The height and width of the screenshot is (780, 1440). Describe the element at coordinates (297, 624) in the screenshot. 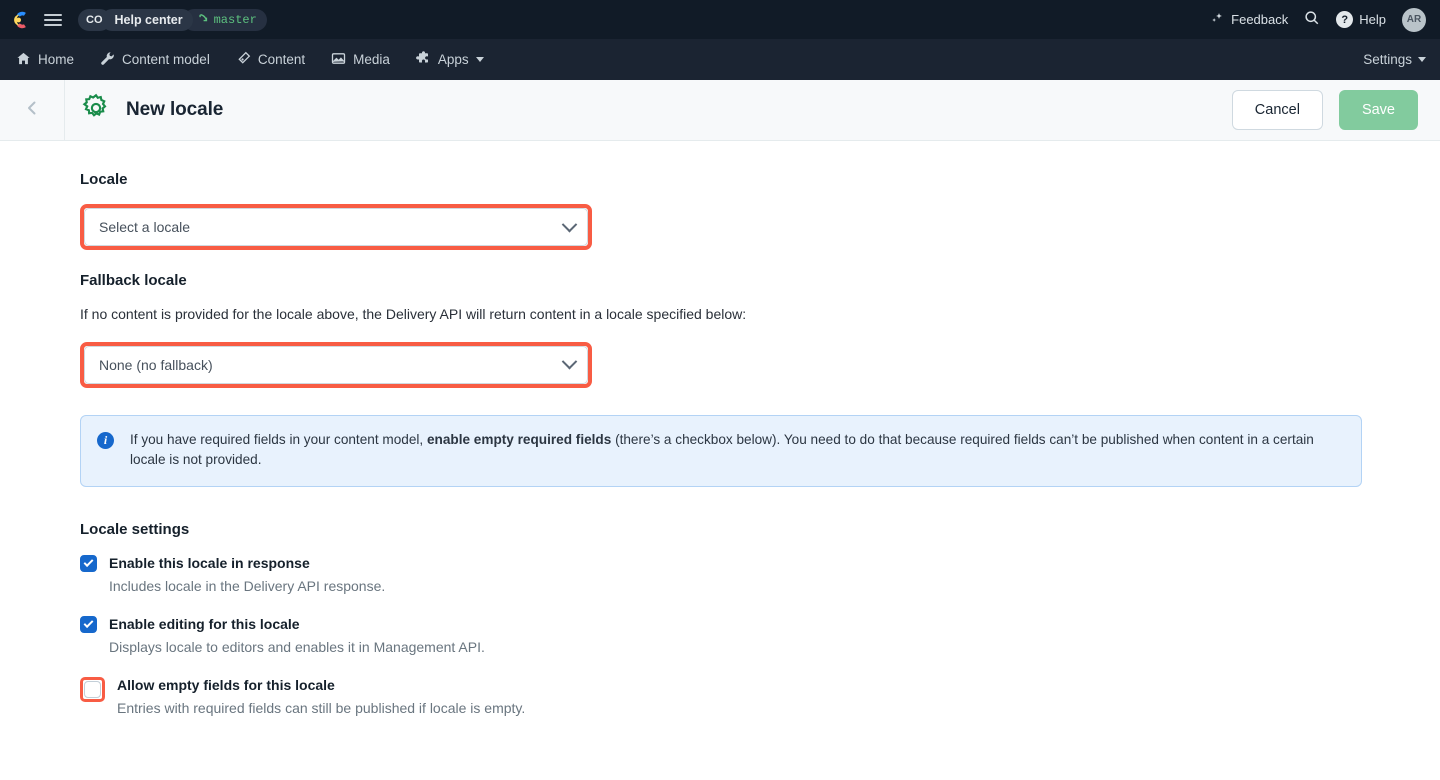

I see `checkbox-label: Enable editing for this locale` at that location.